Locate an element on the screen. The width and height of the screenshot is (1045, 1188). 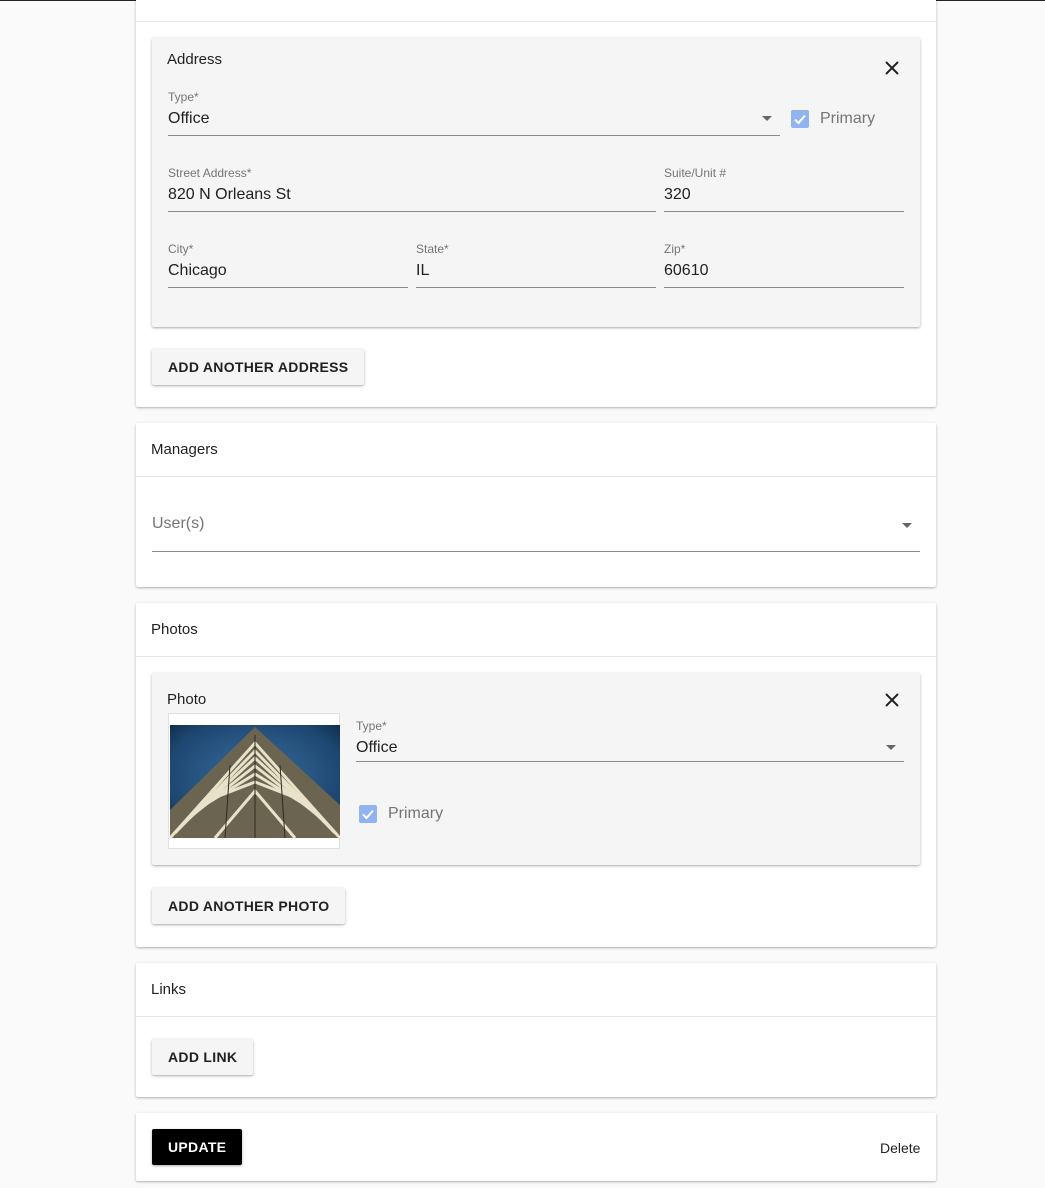
remove-photo-button is located at coordinates (892, 700).